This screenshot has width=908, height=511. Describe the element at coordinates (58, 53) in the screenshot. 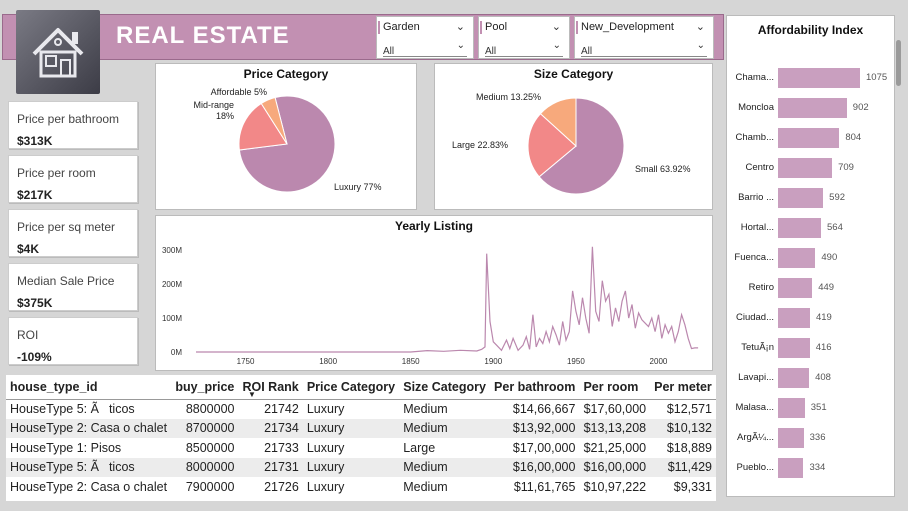

I see `house-icon` at that location.